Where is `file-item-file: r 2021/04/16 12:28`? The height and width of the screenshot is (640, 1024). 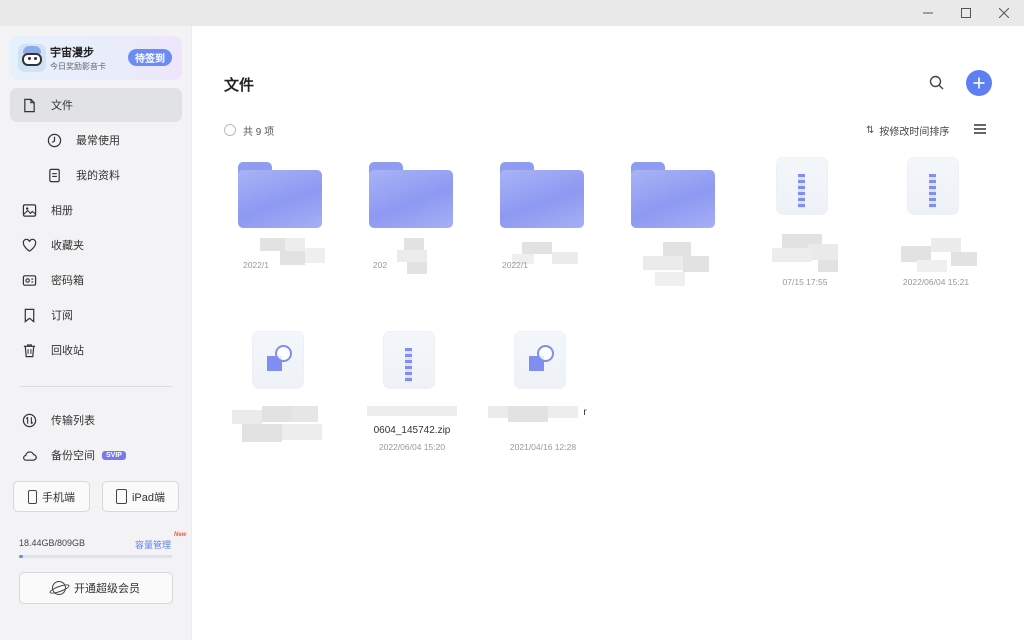 file-item-file: r 2021/04/16 12:28 is located at coordinates (543, 400).